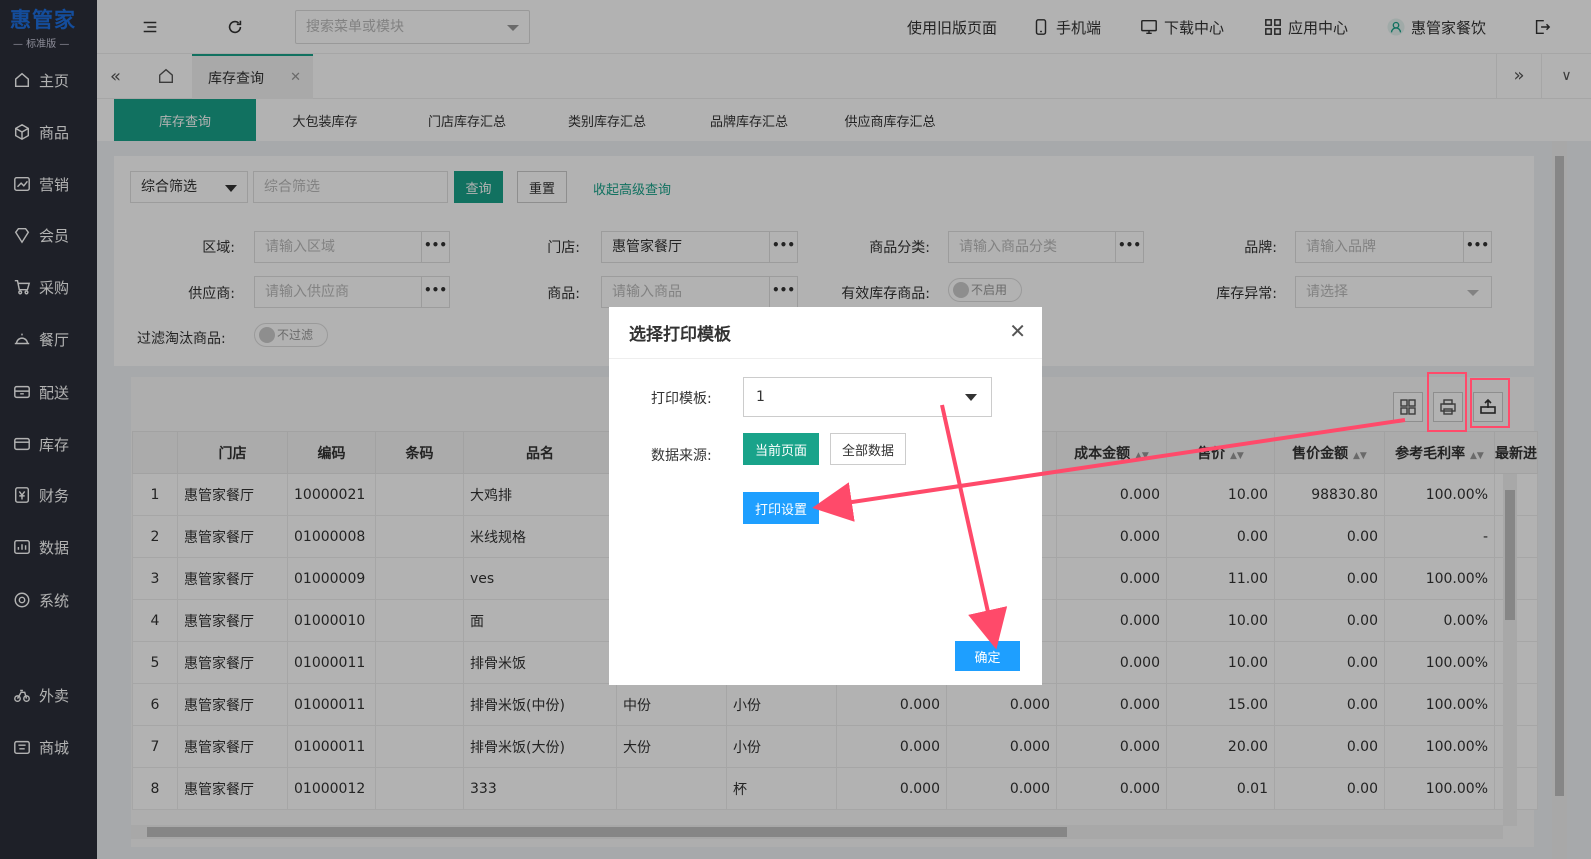 The width and height of the screenshot is (1591, 859). Describe the element at coordinates (868, 449) in the screenshot. I see `all-data-button: 全部数据` at that location.